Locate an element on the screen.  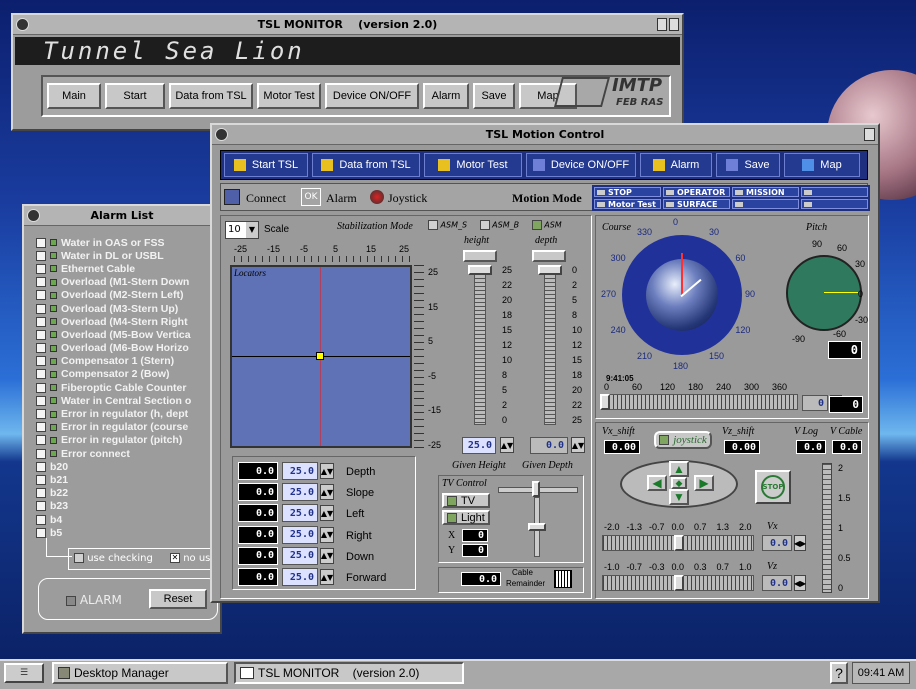
asm-s-checkbox is located at coordinates (433, 225).